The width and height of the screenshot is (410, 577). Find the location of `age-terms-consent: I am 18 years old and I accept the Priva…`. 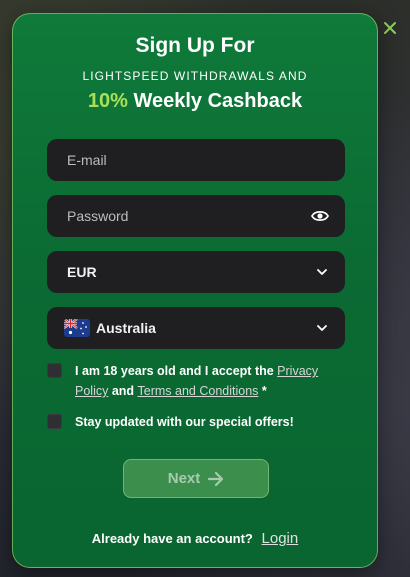

age-terms-consent: I am 18 years old and I accept the Priva… is located at coordinates (197, 381).